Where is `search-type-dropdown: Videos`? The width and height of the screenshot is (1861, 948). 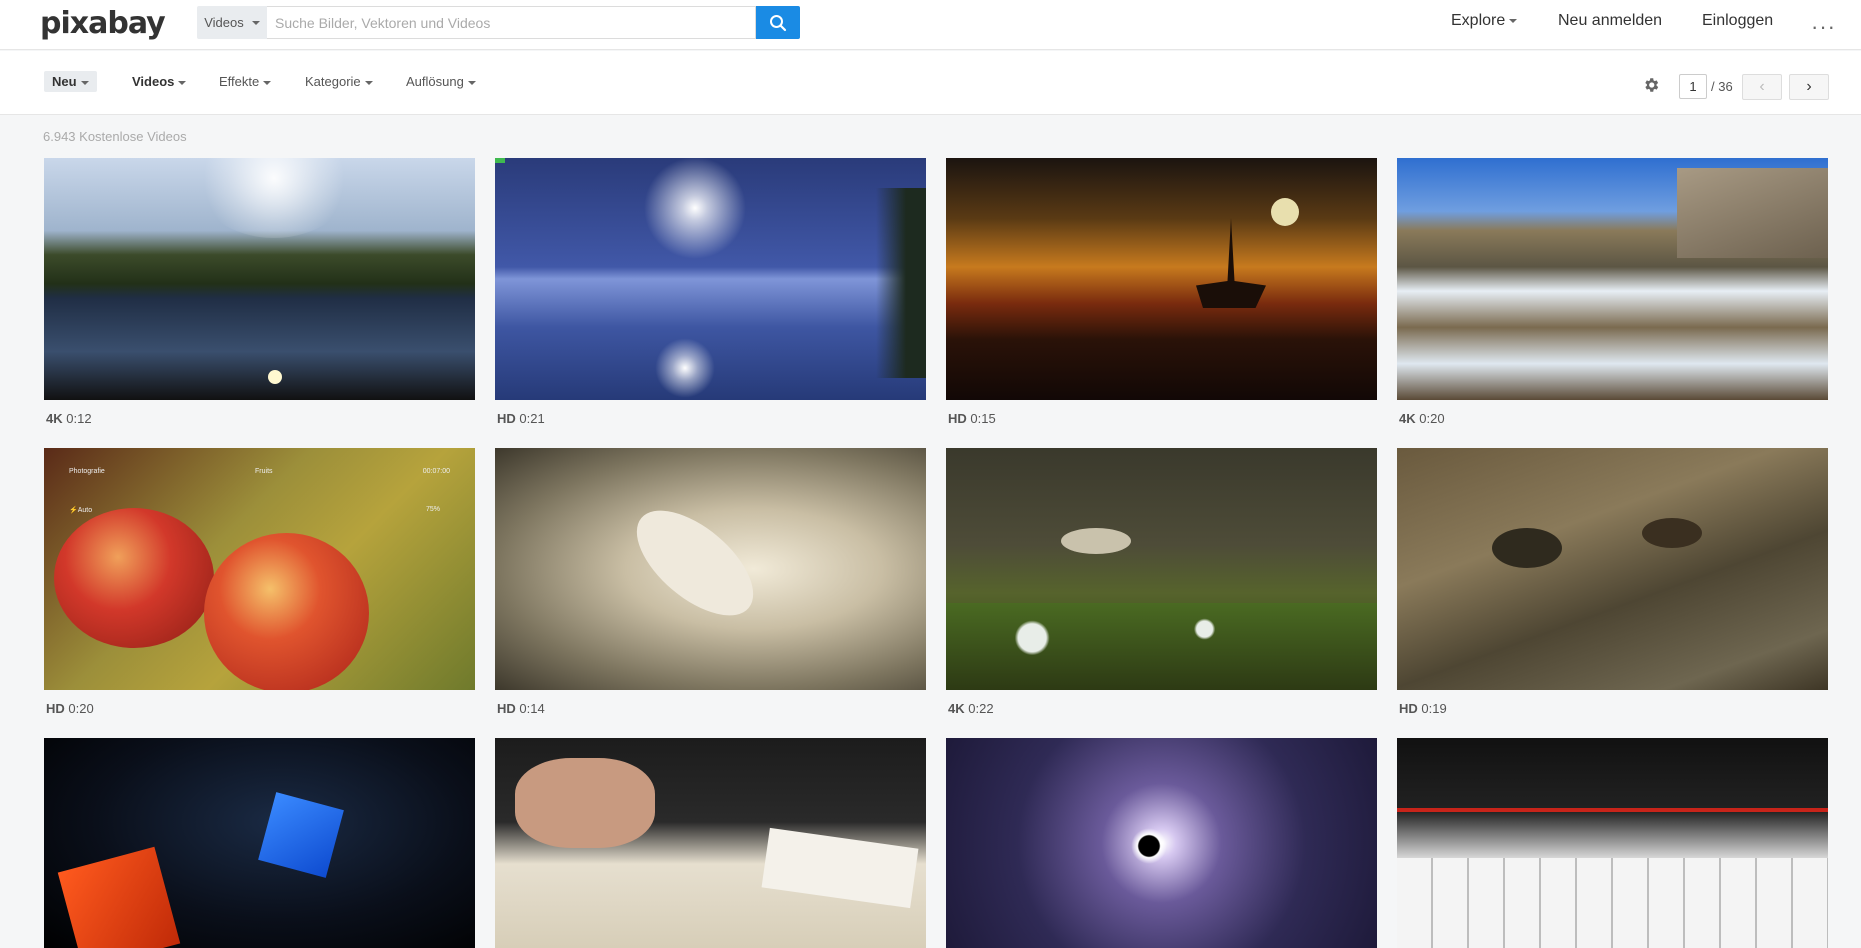 search-type-dropdown: Videos is located at coordinates (232, 22).